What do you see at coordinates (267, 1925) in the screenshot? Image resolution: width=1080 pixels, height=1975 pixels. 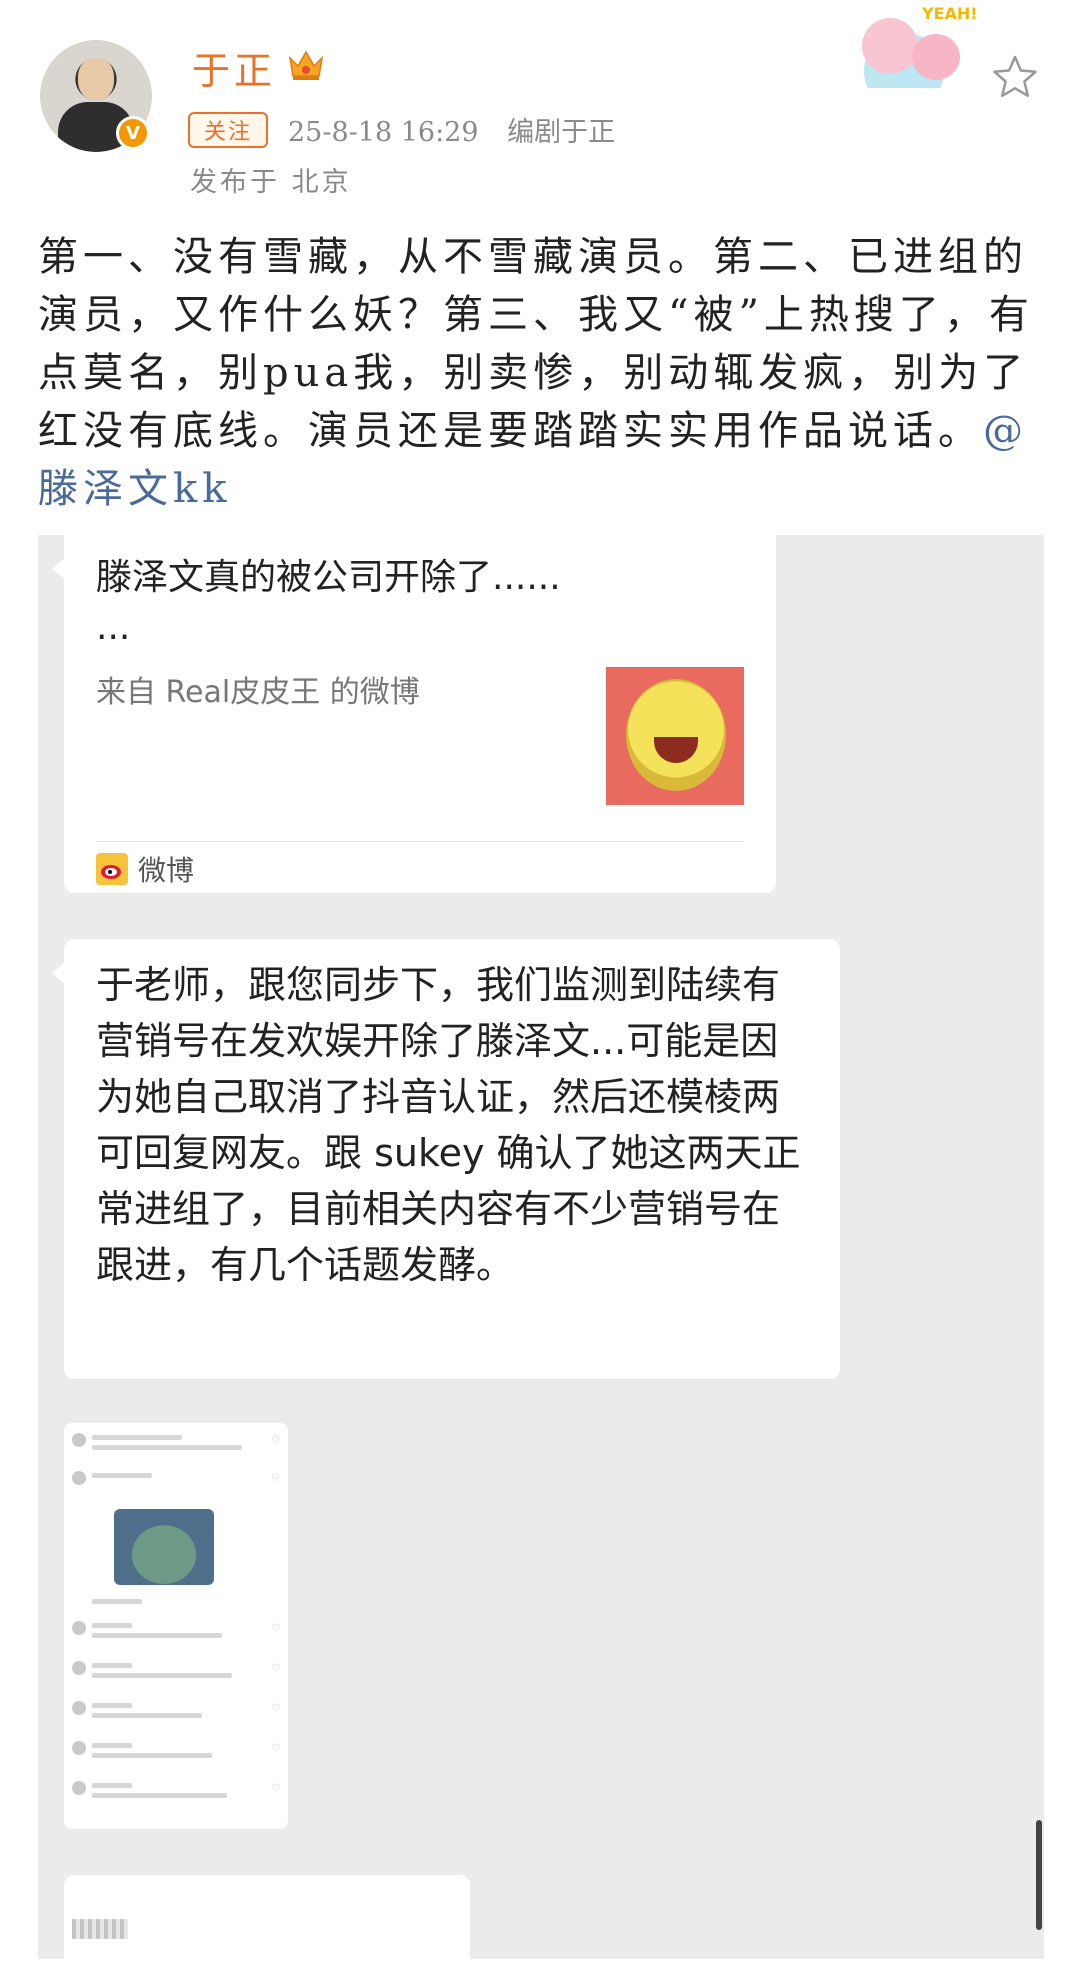 I see `chat-message-partial` at bounding box center [267, 1925].